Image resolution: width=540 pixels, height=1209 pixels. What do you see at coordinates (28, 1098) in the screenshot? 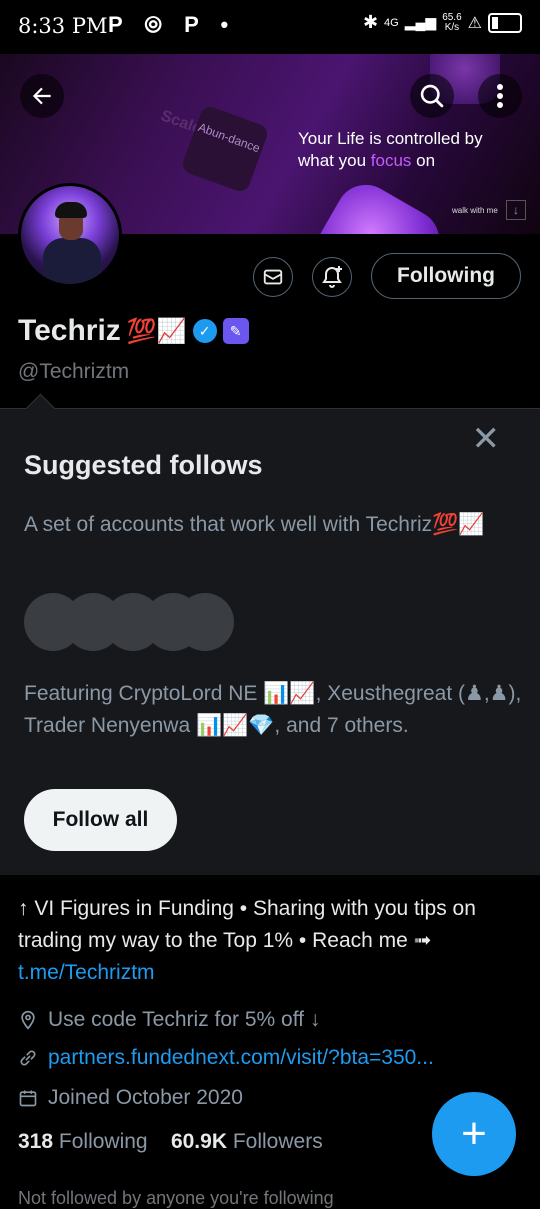
I see `calendar-icon` at bounding box center [28, 1098].